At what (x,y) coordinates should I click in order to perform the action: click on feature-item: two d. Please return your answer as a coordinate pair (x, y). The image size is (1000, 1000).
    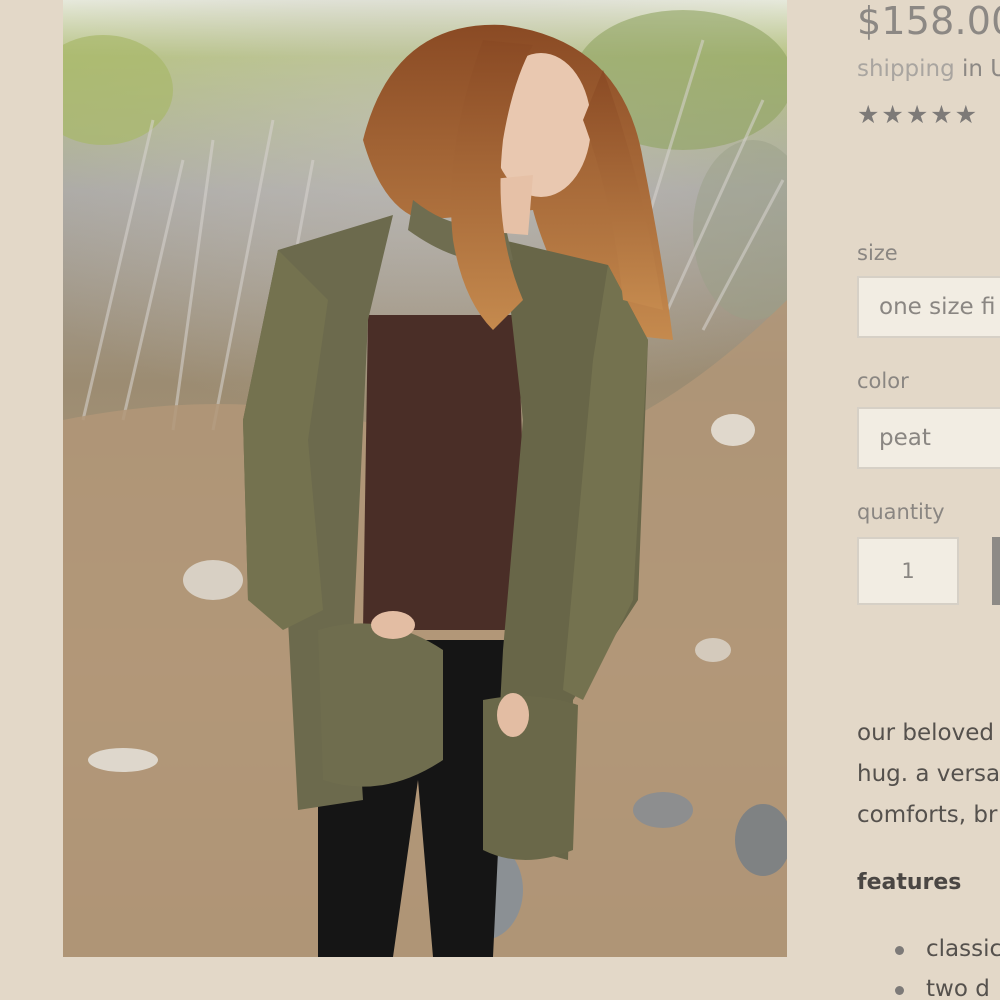
    Looking at the image, I should click on (928, 984).